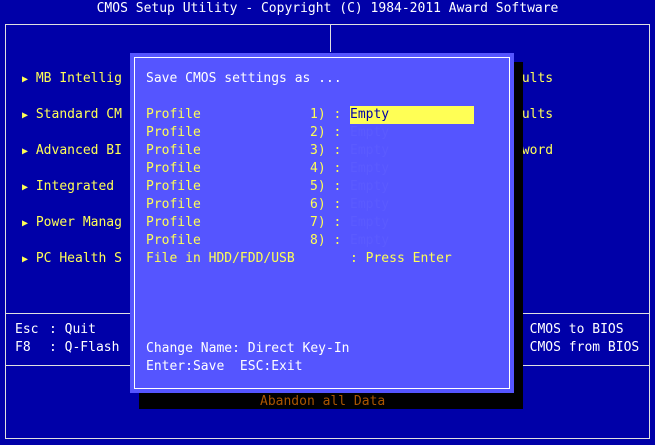  What do you see at coordinates (412, 115) in the screenshot?
I see `profile-value-selected: Empty` at bounding box center [412, 115].